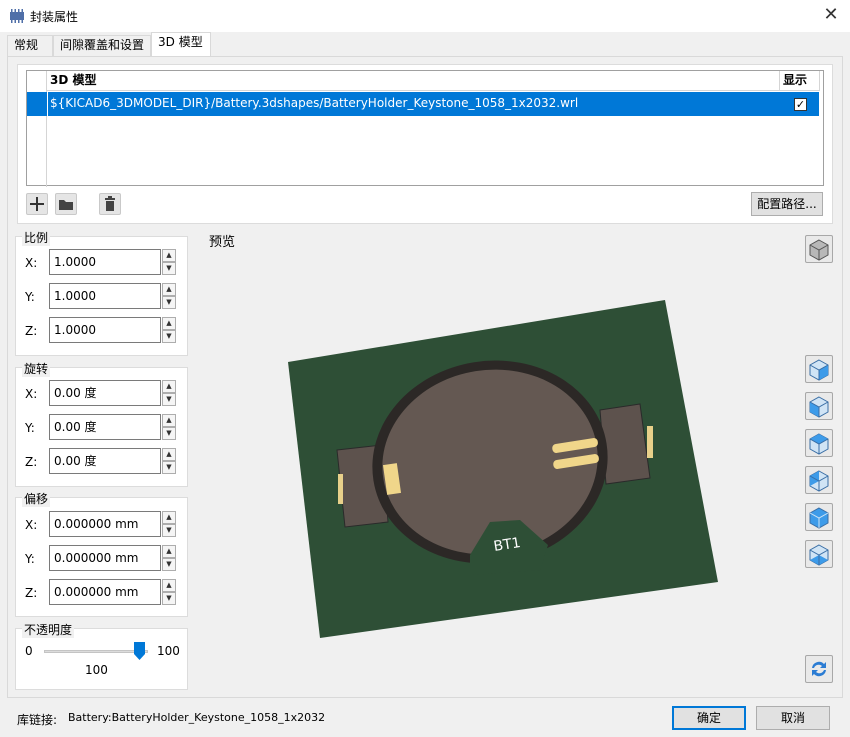  Describe the element at coordinates (425, 16) in the screenshot. I see `title-bar: 封装属性 ✕` at that location.